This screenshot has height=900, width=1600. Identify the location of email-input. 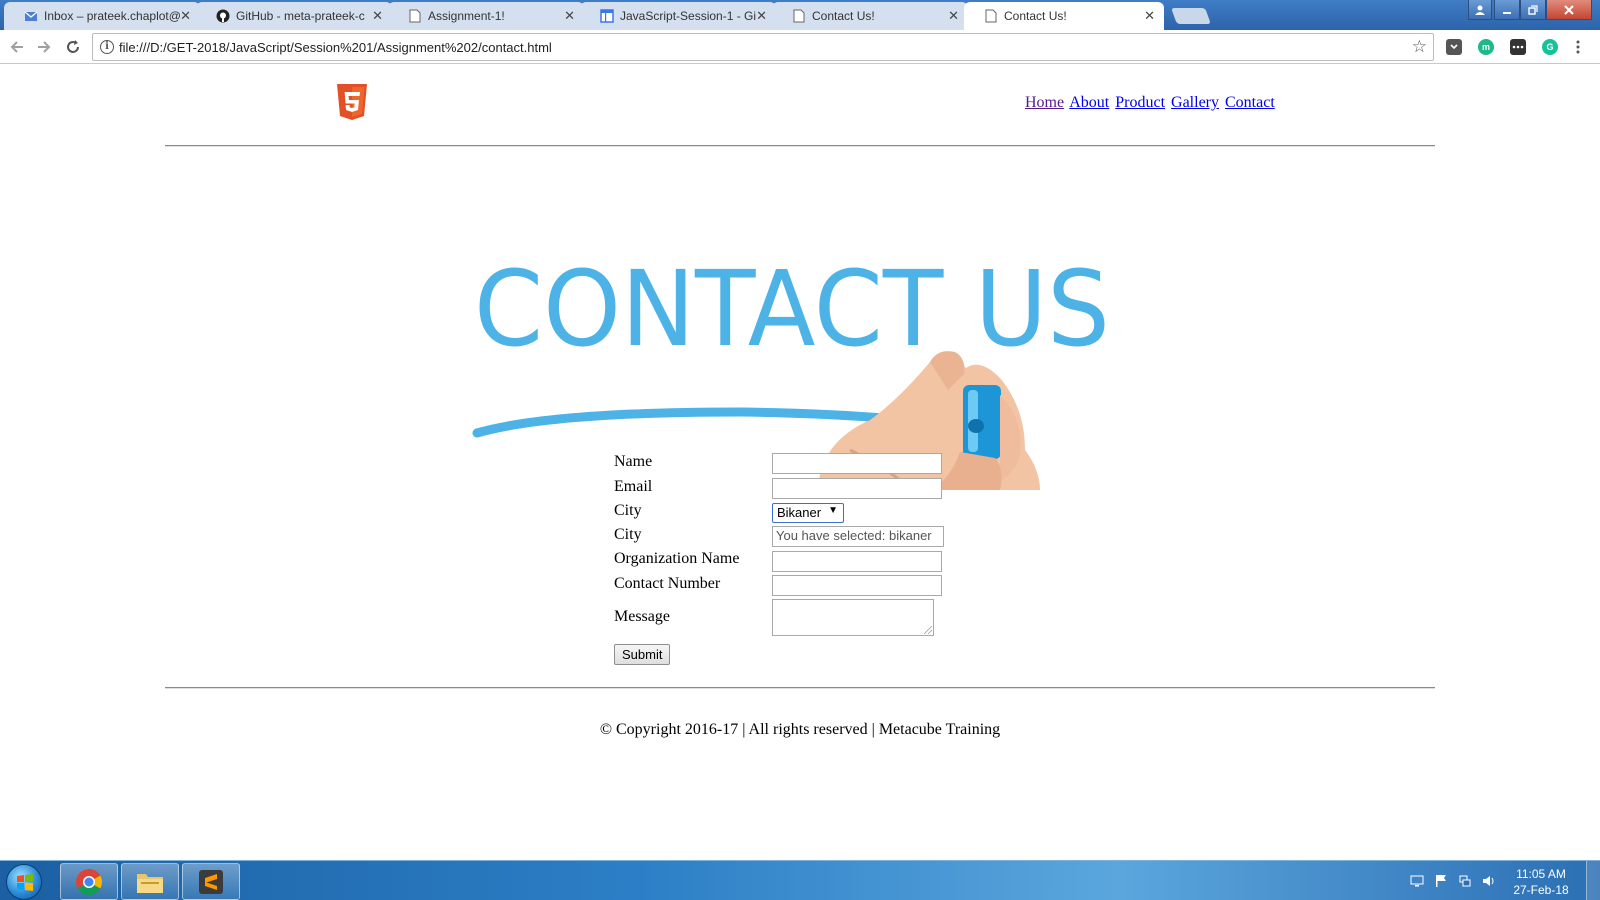
(857, 488).